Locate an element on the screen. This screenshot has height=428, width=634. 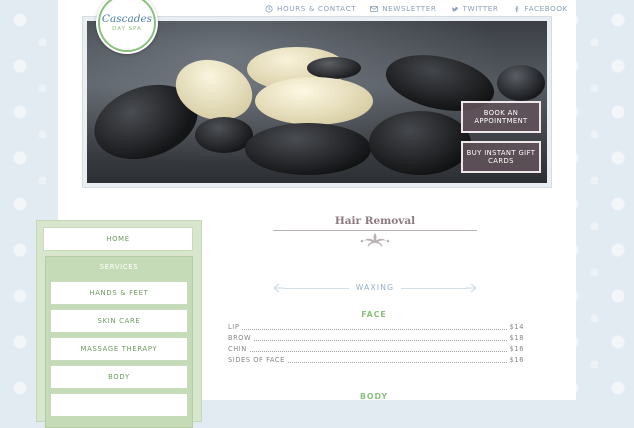
twitter-link: TWITTER is located at coordinates (475, 8).